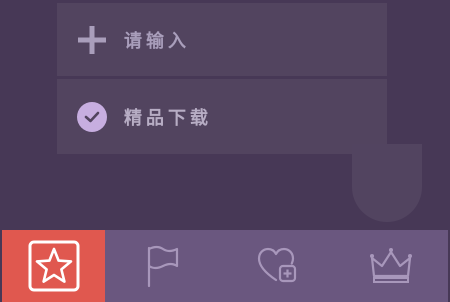 Image resolution: width=450 pixels, height=302 pixels. I want to click on tab-vip, so click(390, 266).